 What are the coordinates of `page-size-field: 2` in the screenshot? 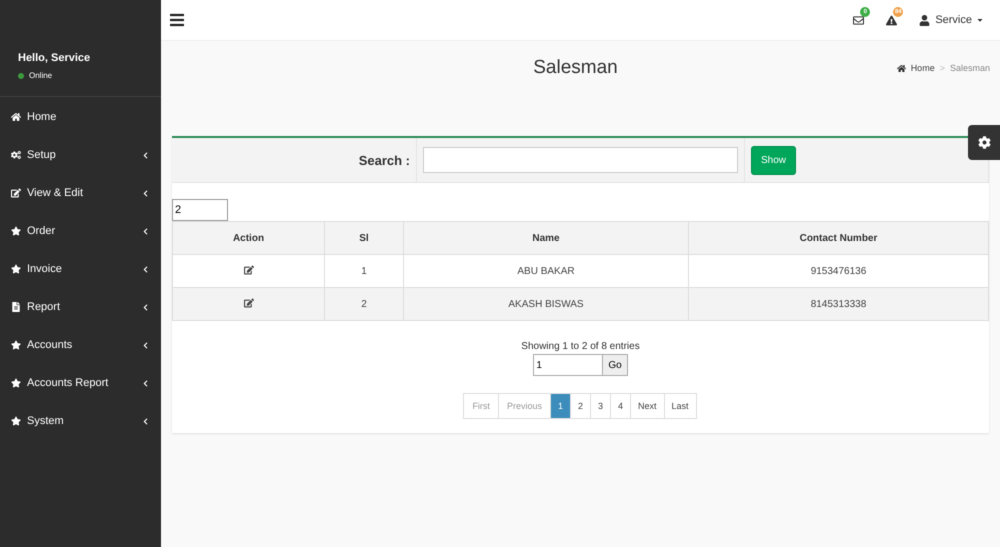 It's located at (200, 210).